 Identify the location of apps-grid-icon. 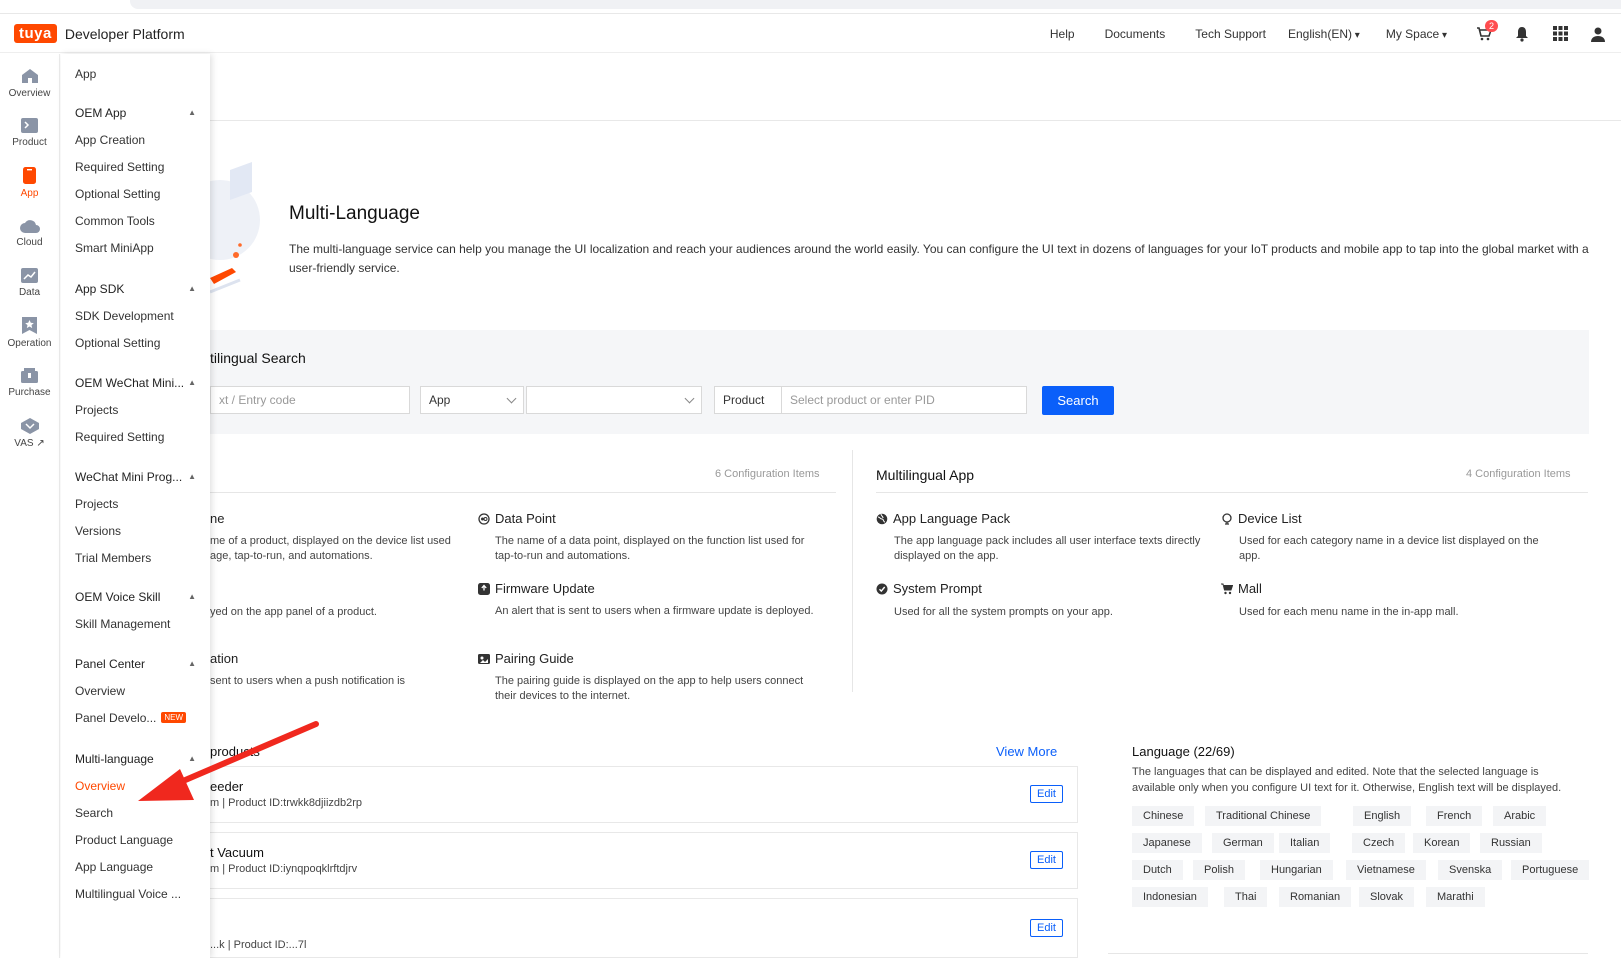
(1560, 34).